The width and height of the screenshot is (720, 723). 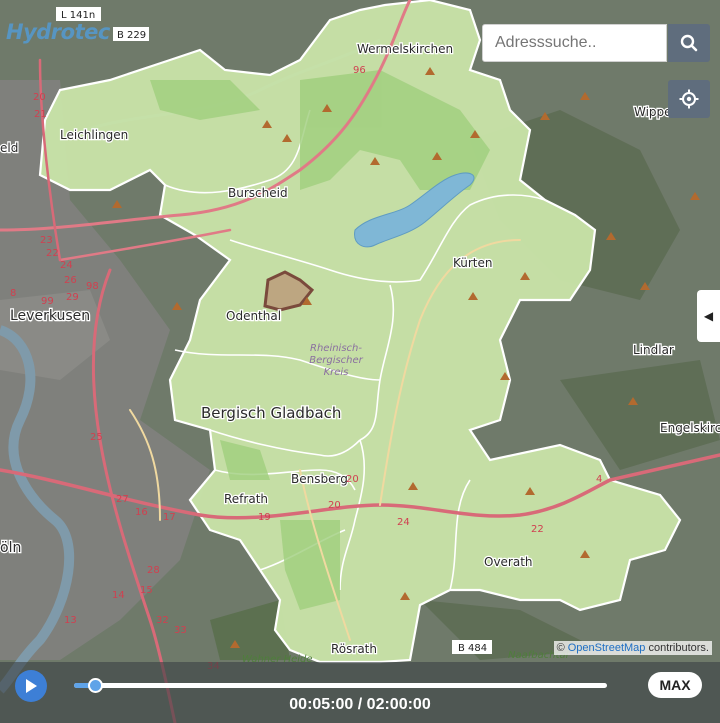 I want to click on region-label-line-2: Bergischer, so click(x=336, y=360).